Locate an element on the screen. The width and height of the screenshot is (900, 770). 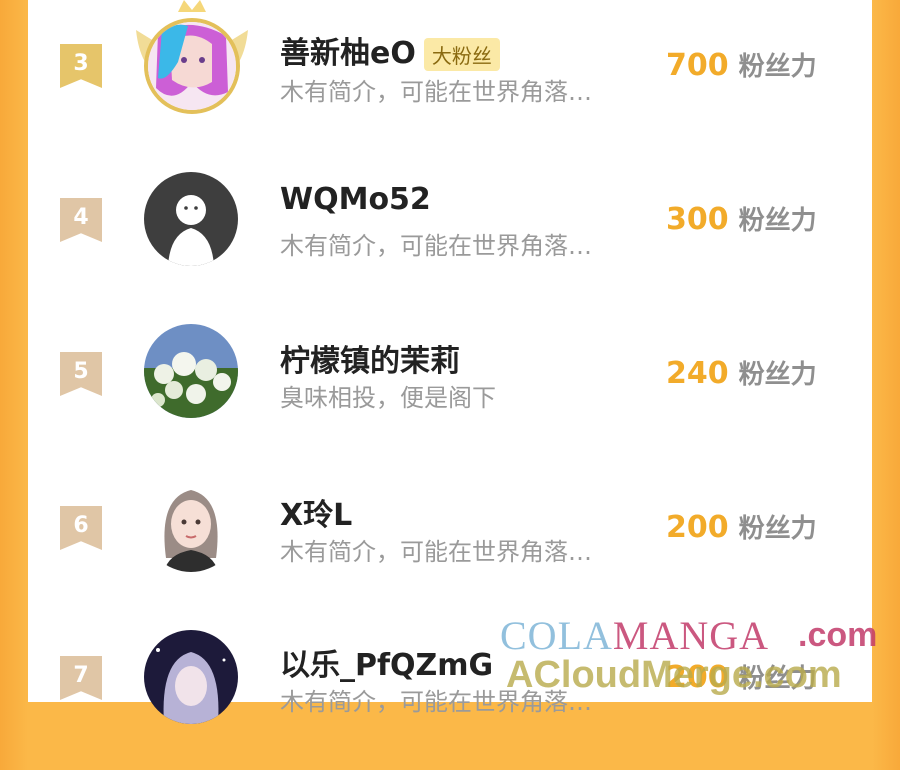
rank-badge: 4 is located at coordinates (81, 220).